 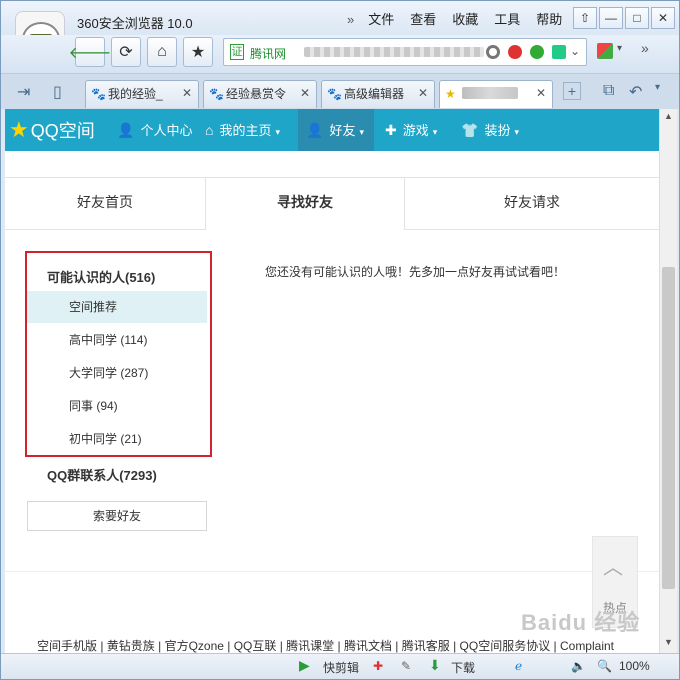 I want to click on qzone-logo: ★ QQ空间, so click(x=52, y=130).